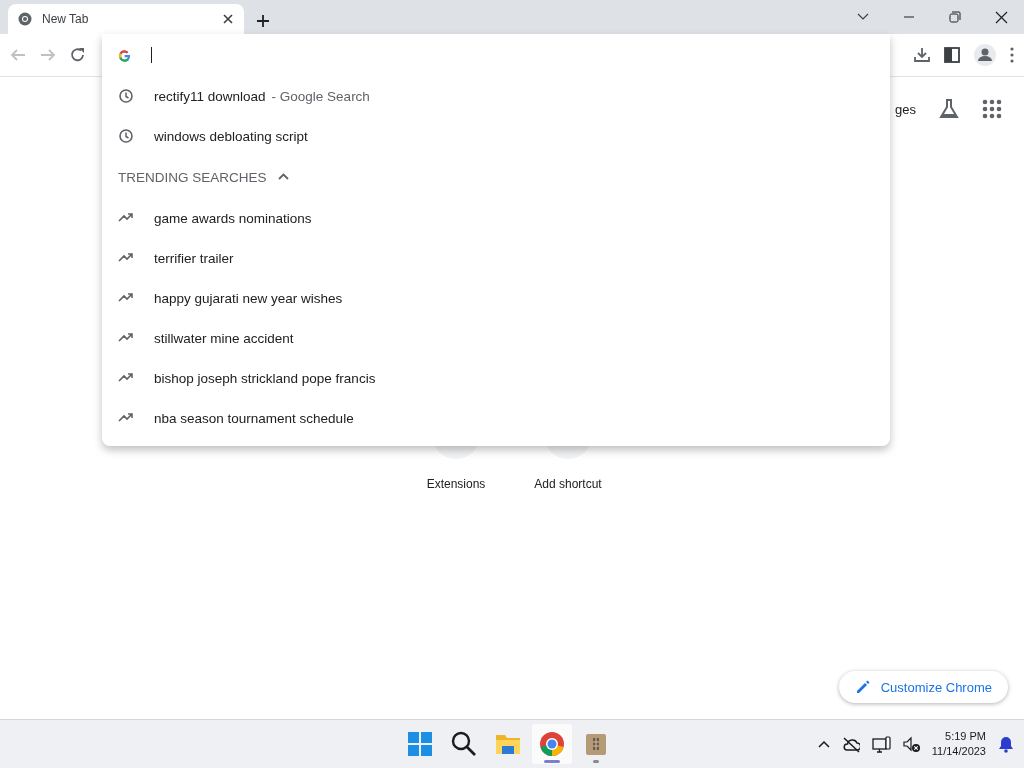 The width and height of the screenshot is (1024, 768). What do you see at coordinates (923, 687) in the screenshot?
I see `customize-button: Customize Chrome` at bounding box center [923, 687].